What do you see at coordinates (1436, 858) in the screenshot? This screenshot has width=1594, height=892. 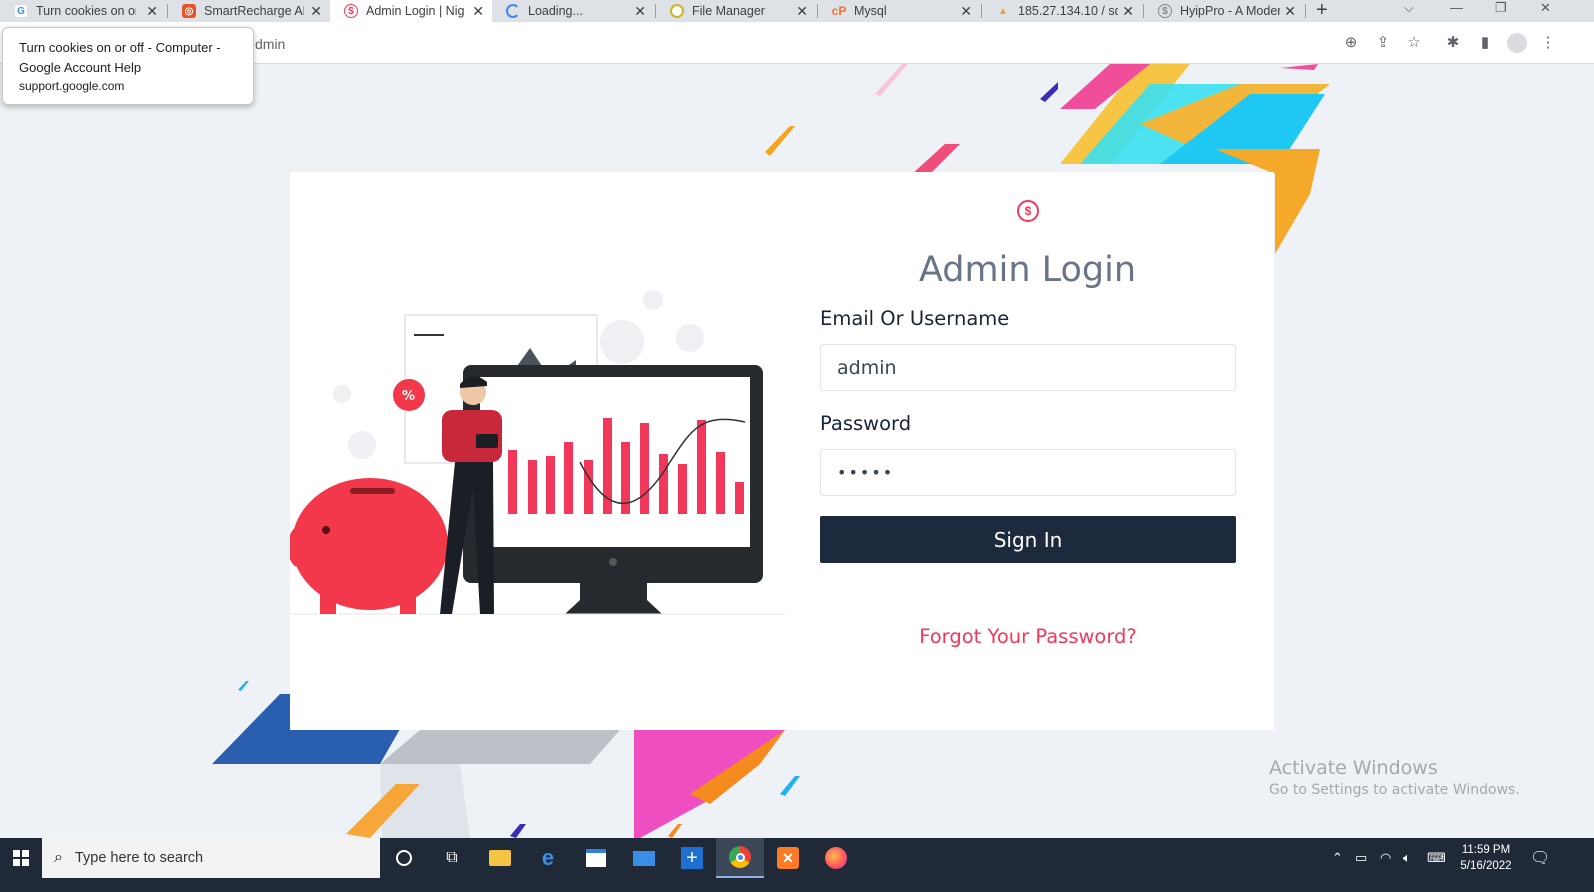 I see `keyboard-icon: ⌨` at bounding box center [1436, 858].